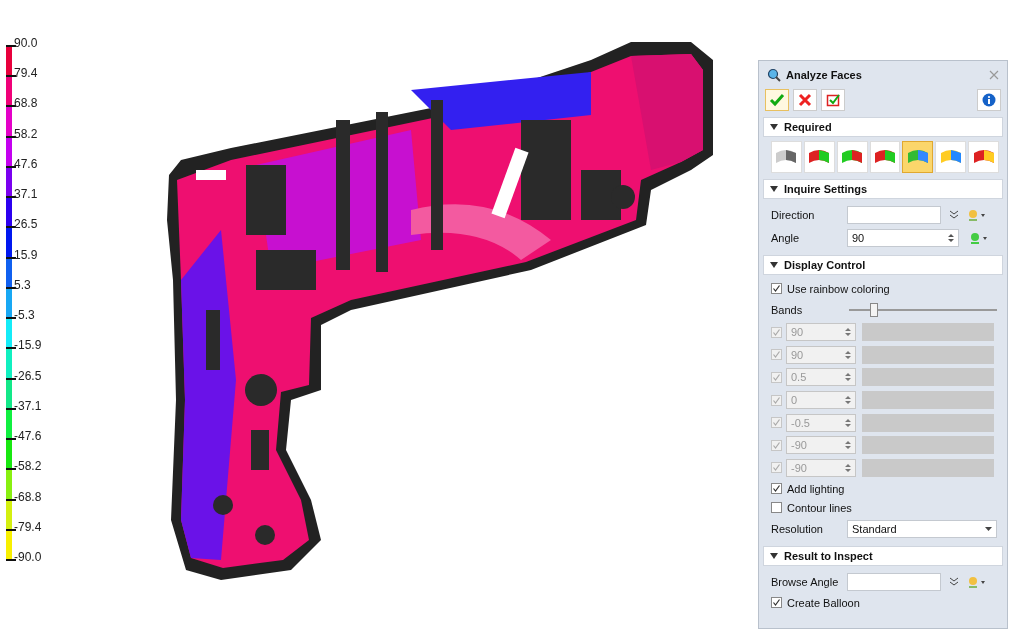 Image resolution: width=1024 pixels, height=633 pixels. What do you see at coordinates (28, 496) in the screenshot?
I see `legend-label: -68.8` at bounding box center [28, 496].